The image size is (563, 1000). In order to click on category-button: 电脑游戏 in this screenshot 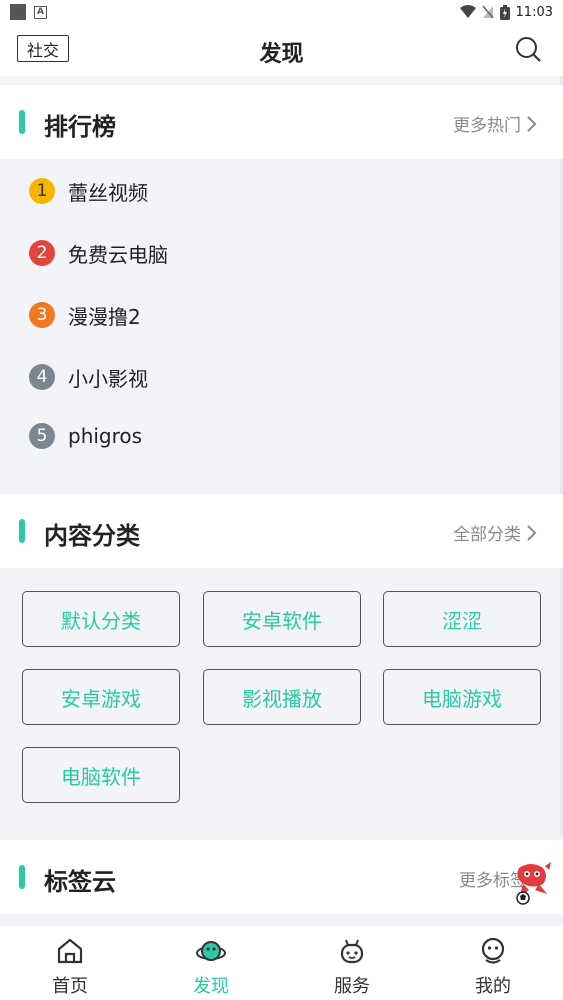, I will do `click(462, 697)`.